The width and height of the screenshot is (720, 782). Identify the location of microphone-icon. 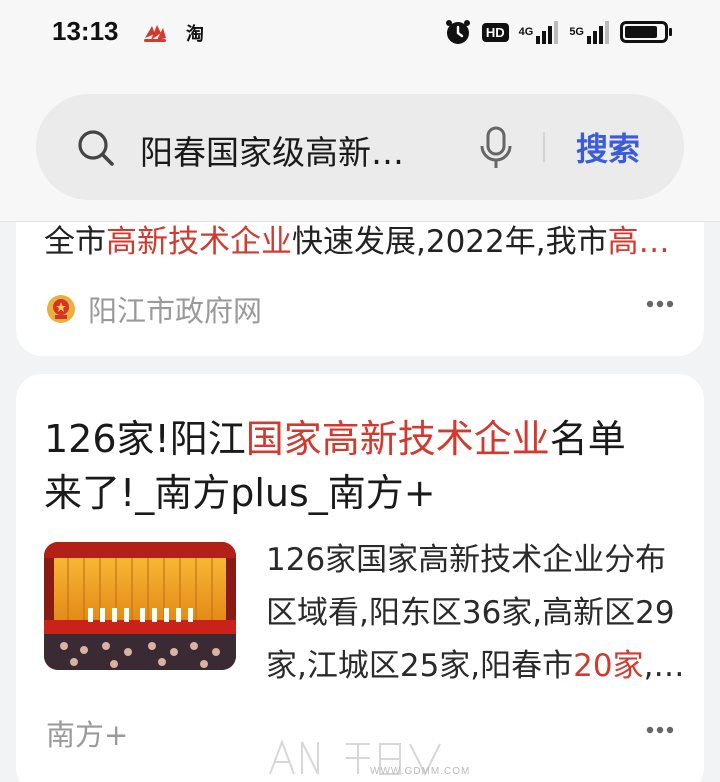
(496, 148).